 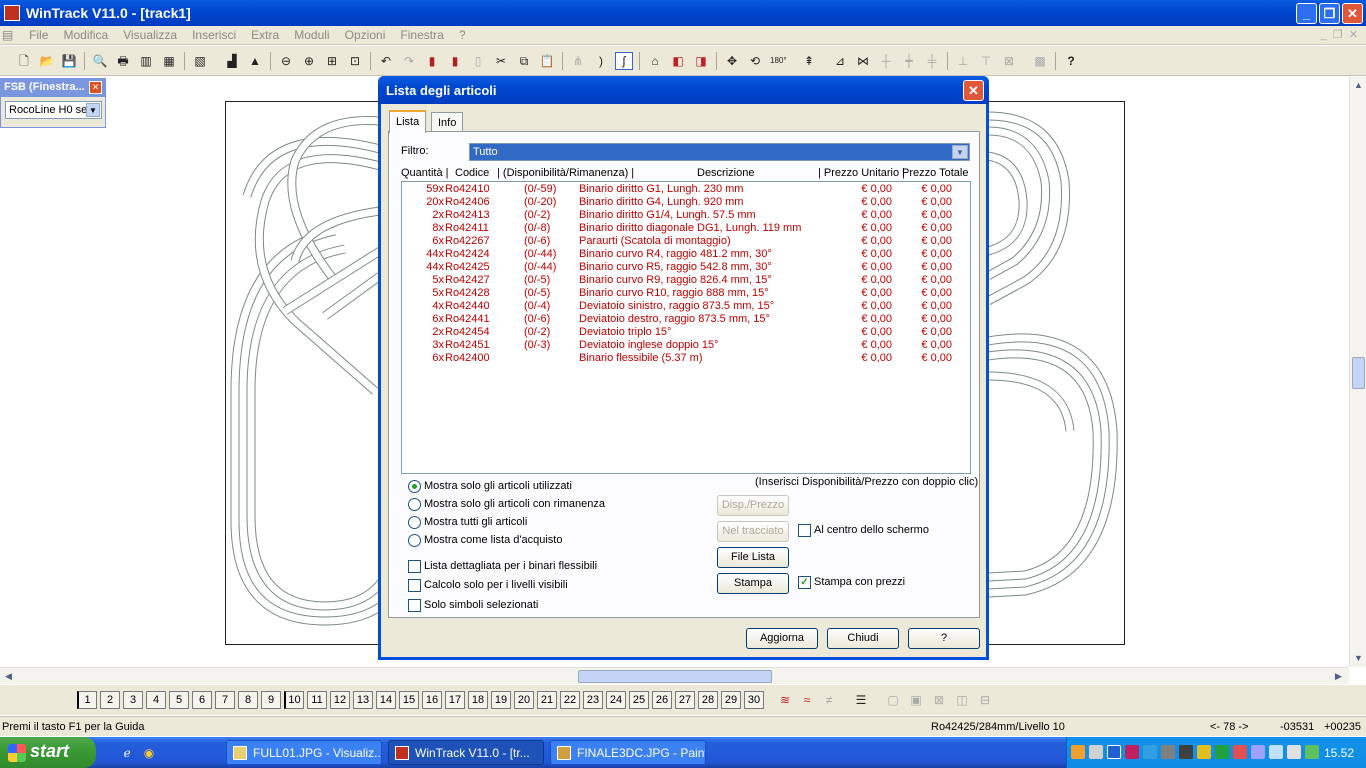 I want to click on rotate-180-icon: 180°, so click(x=778, y=61).